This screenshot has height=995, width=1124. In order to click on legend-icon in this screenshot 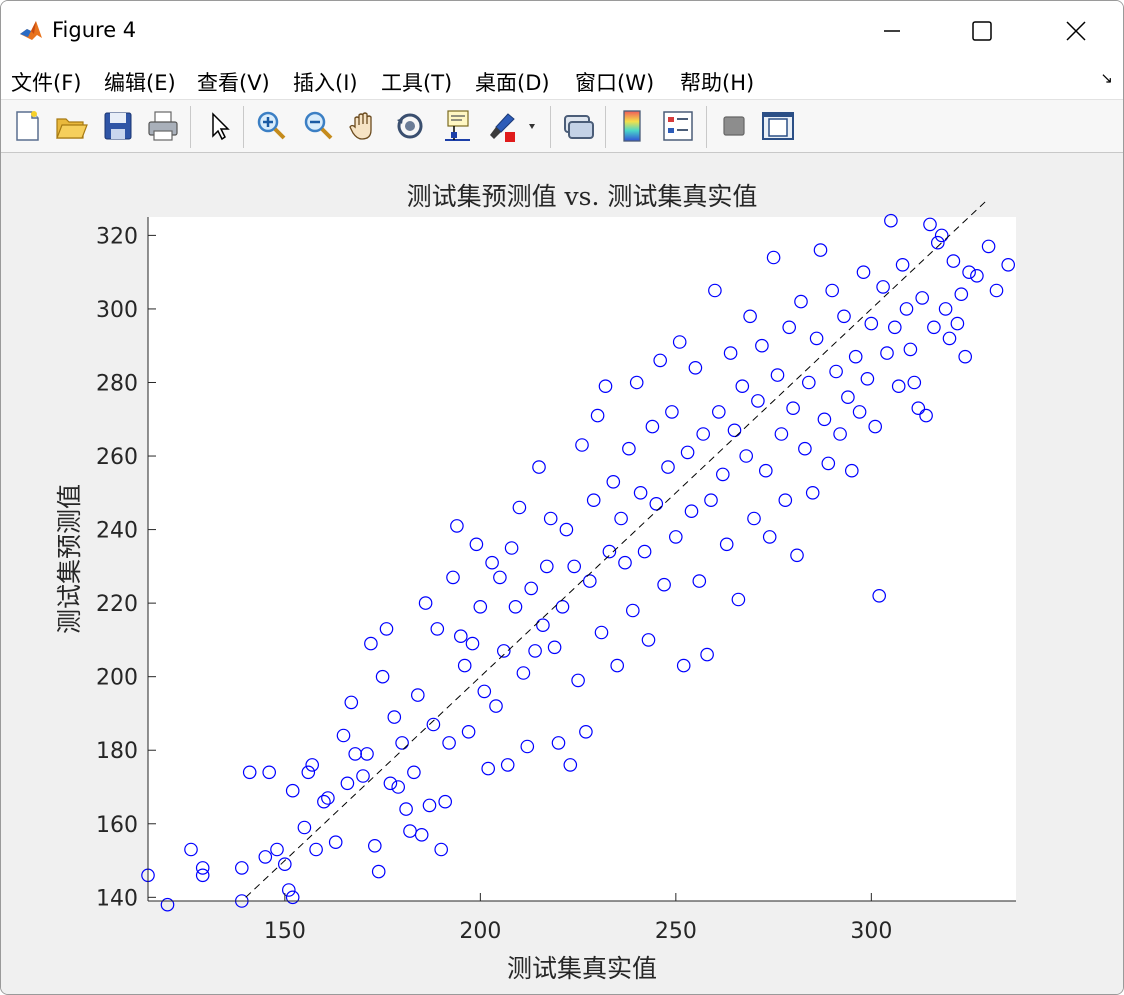, I will do `click(678, 126)`.